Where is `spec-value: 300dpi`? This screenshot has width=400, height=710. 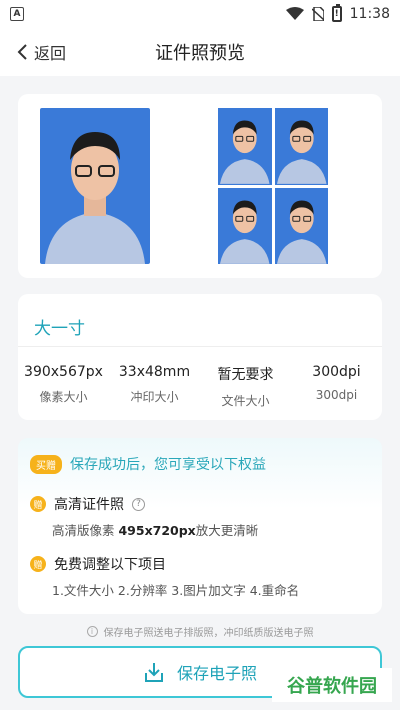
spec-value: 300dpi is located at coordinates (336, 372).